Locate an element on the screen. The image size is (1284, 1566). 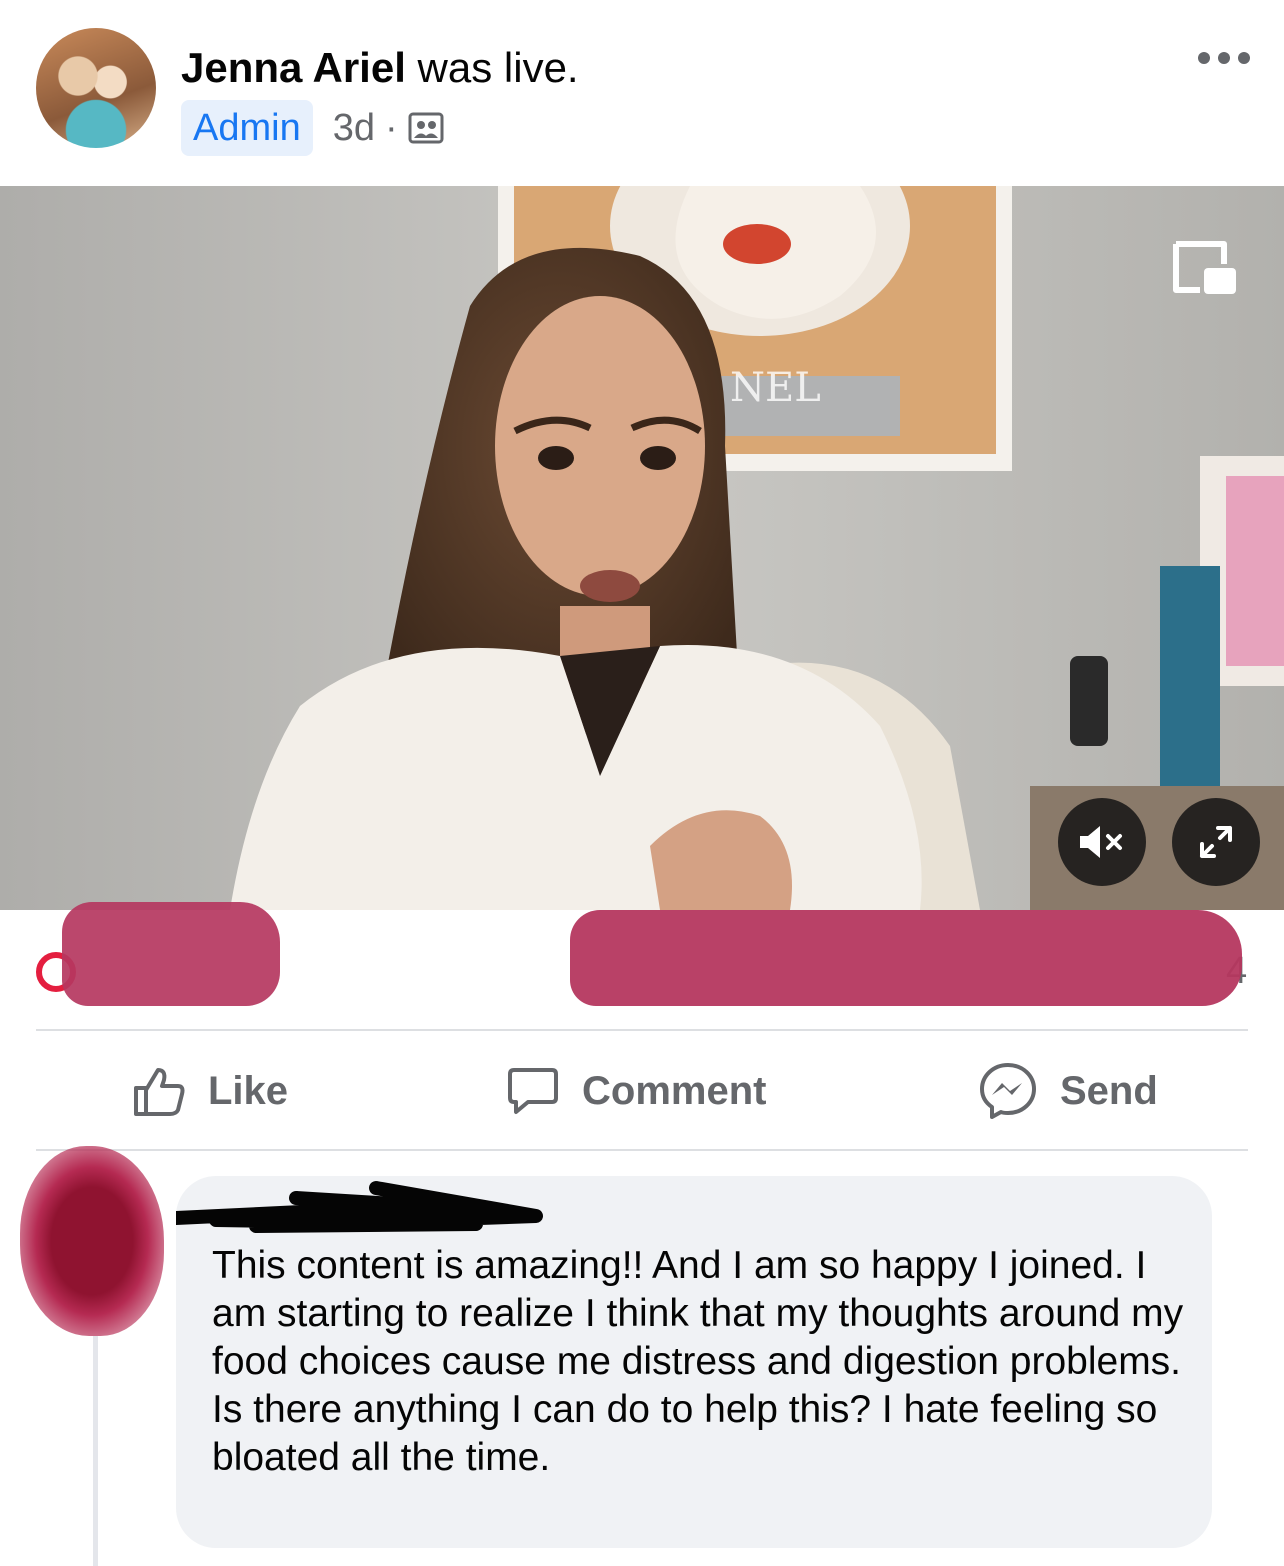
expand-icon is located at coordinates (1216, 842).